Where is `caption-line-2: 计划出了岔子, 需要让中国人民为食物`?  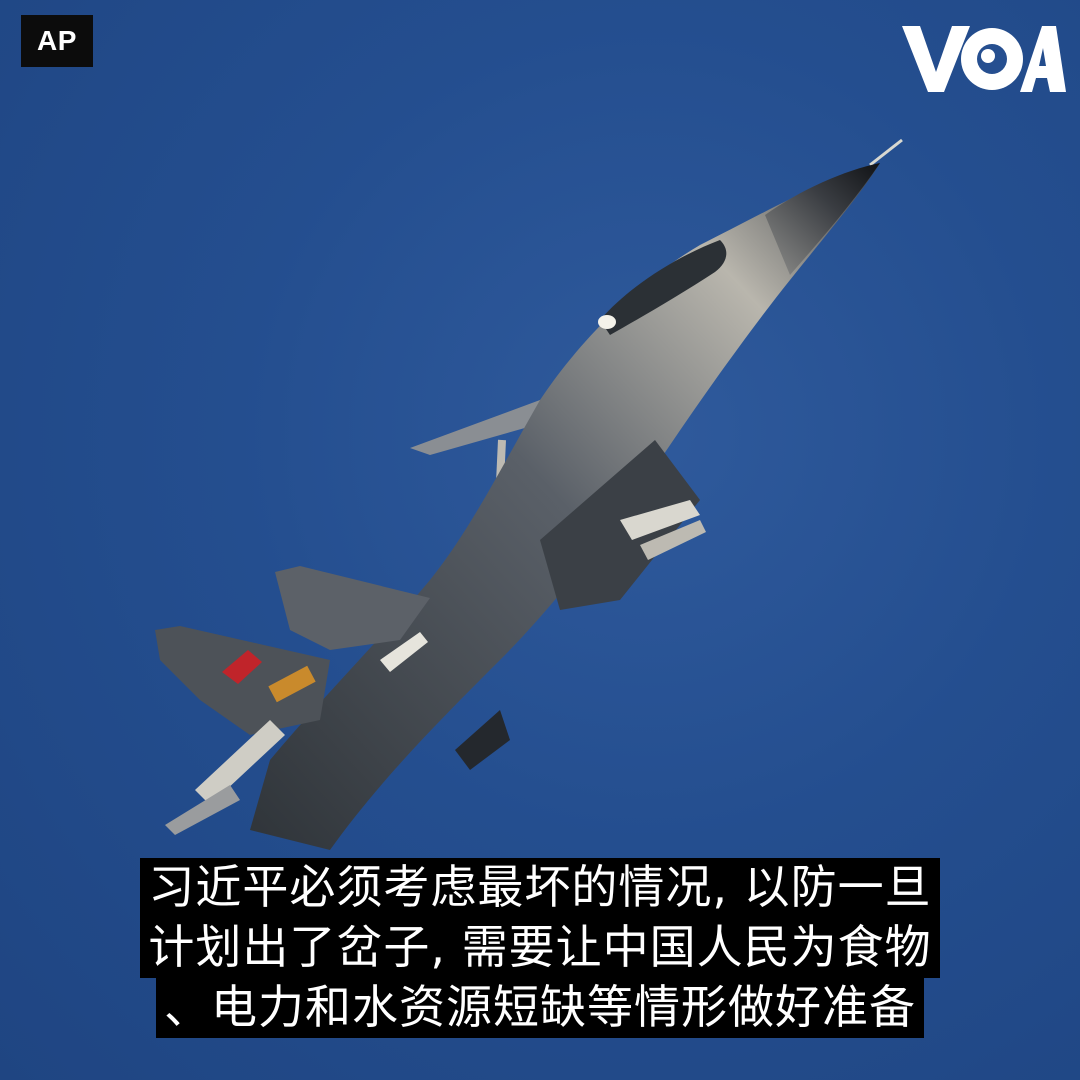 caption-line-2: 计划出了岔子, 需要让中国人民为食物 is located at coordinates (540, 948).